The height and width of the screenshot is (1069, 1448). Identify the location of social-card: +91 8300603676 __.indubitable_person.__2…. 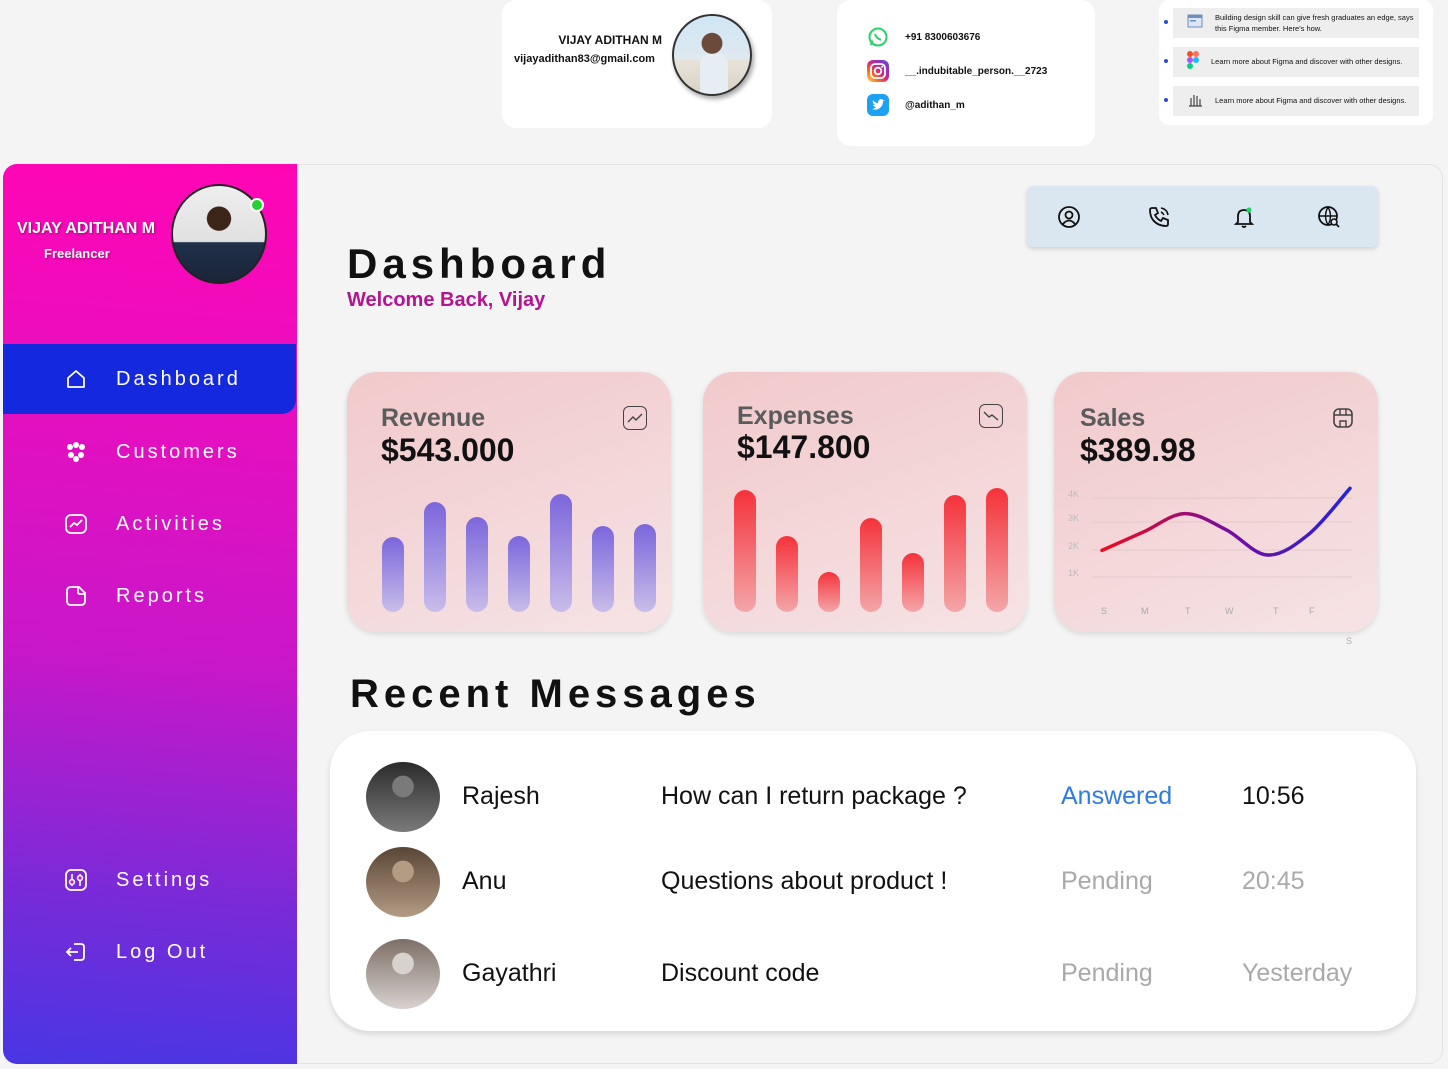
(966, 73).